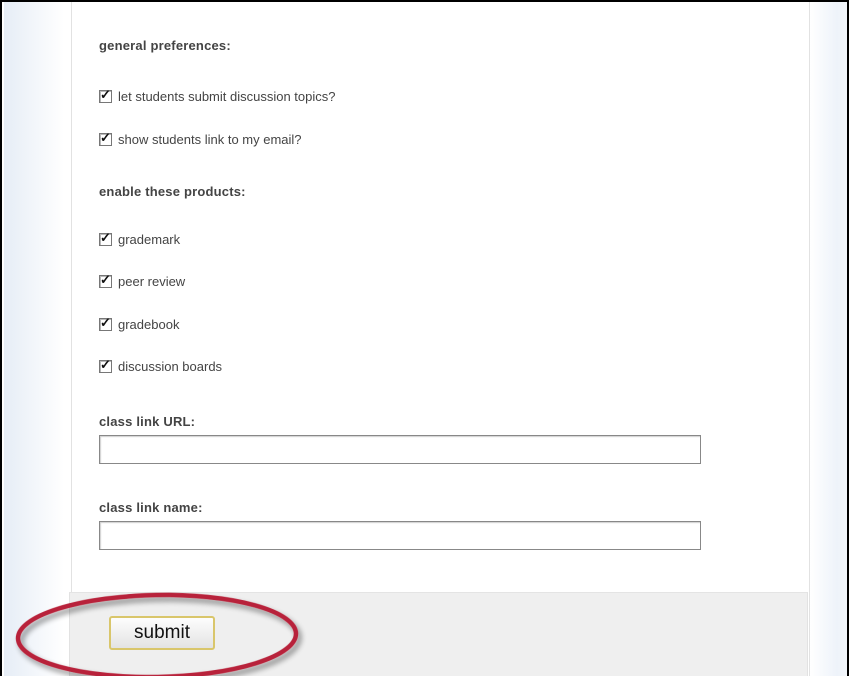 This screenshot has height=676, width=853. What do you see at coordinates (147, 421) in the screenshot?
I see `class-link-url-label: class link URL:` at bounding box center [147, 421].